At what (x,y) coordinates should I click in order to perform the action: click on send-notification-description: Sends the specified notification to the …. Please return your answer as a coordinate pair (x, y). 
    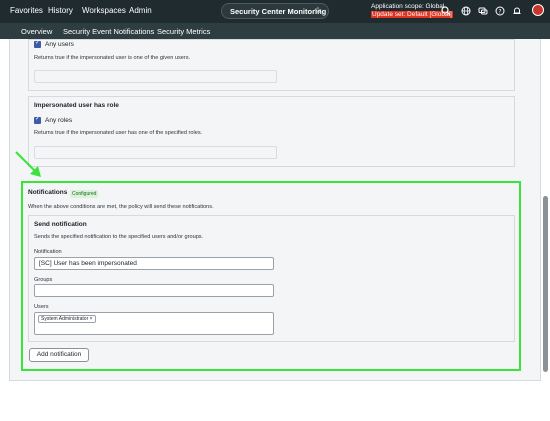
    Looking at the image, I should click on (119, 237).